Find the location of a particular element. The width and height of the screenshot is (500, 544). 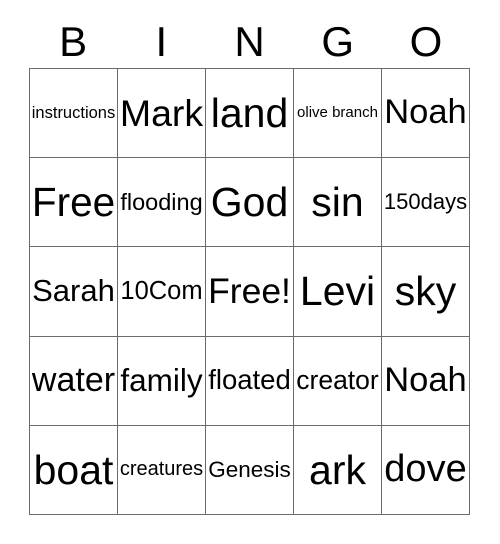

bingo-cell-text: God is located at coordinates (249, 201).